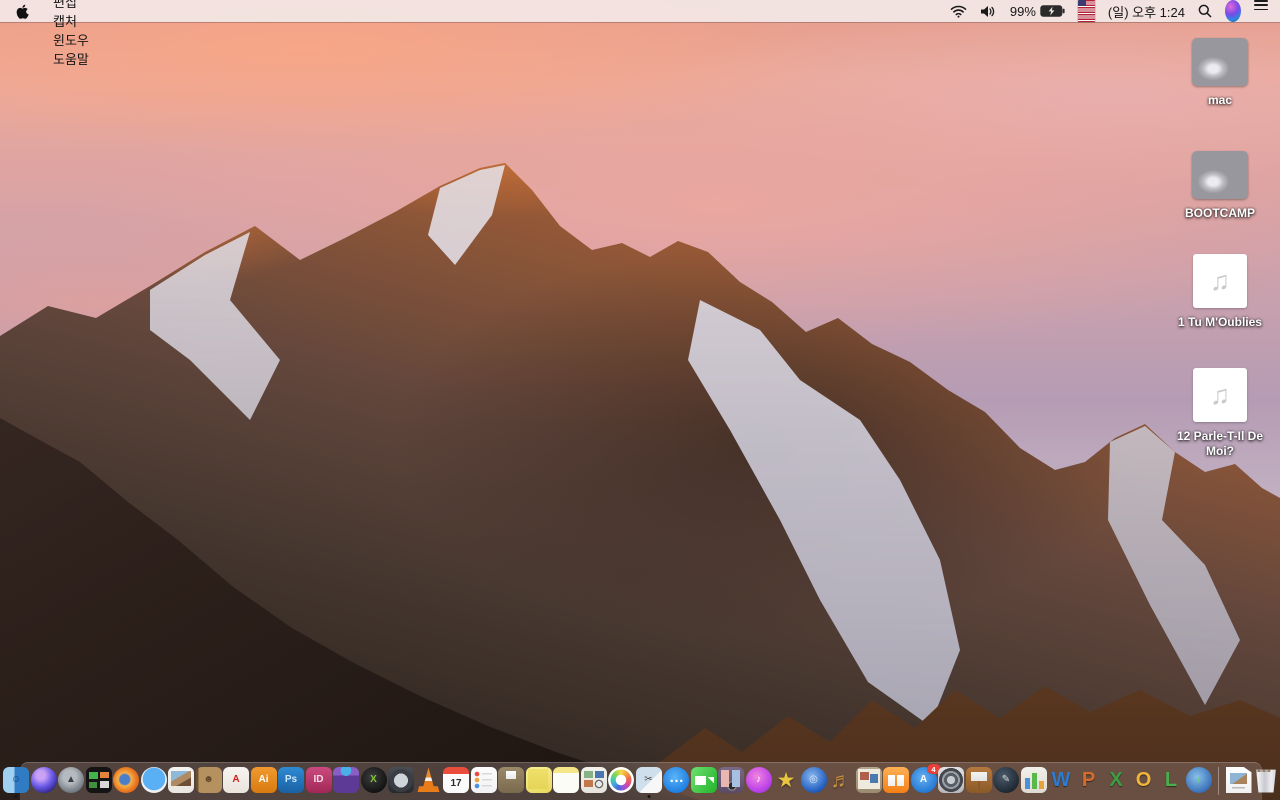 The width and height of the screenshot is (1280, 800). What do you see at coordinates (43, 780) in the screenshot?
I see `dock-siri` at bounding box center [43, 780].